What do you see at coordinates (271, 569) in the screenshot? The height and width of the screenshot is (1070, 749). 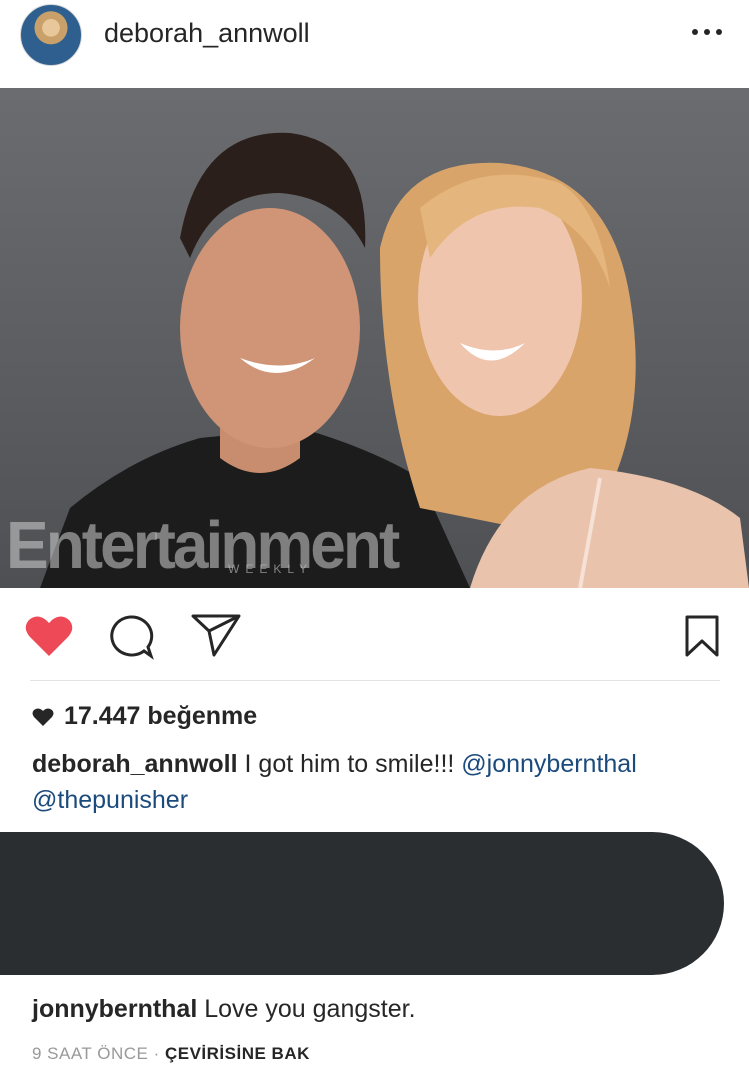 I see `watermark-subtitle: WEEKLY` at bounding box center [271, 569].